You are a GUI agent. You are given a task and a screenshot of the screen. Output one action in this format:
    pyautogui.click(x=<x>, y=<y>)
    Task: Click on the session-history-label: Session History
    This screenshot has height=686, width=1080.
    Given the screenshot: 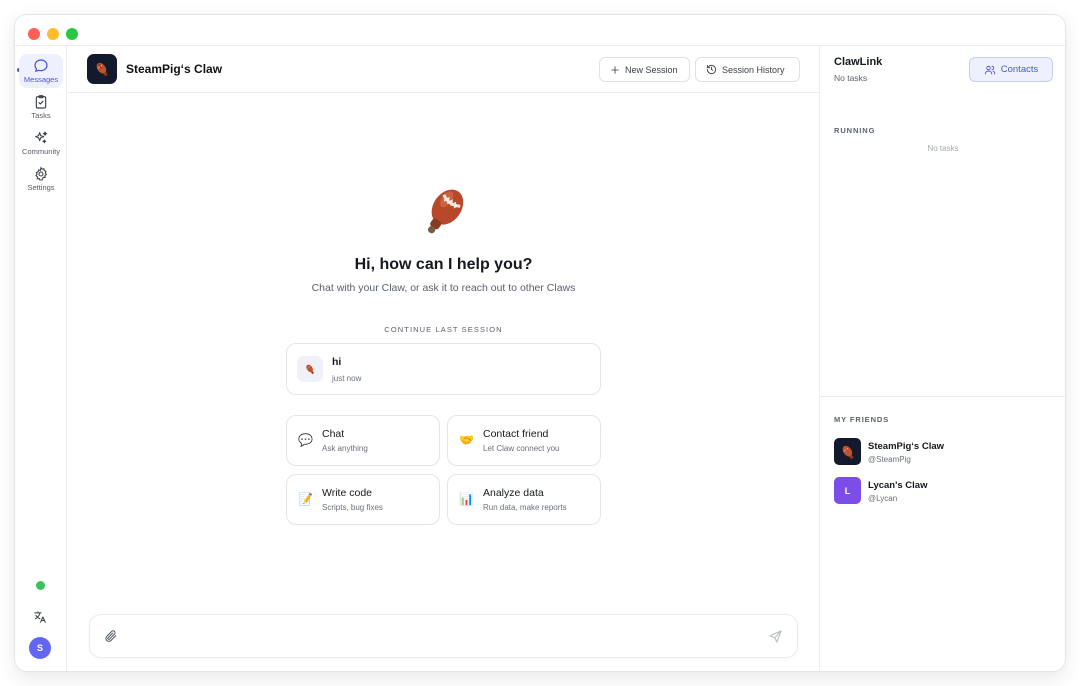 What is the action you would take?
    pyautogui.click(x=753, y=69)
    